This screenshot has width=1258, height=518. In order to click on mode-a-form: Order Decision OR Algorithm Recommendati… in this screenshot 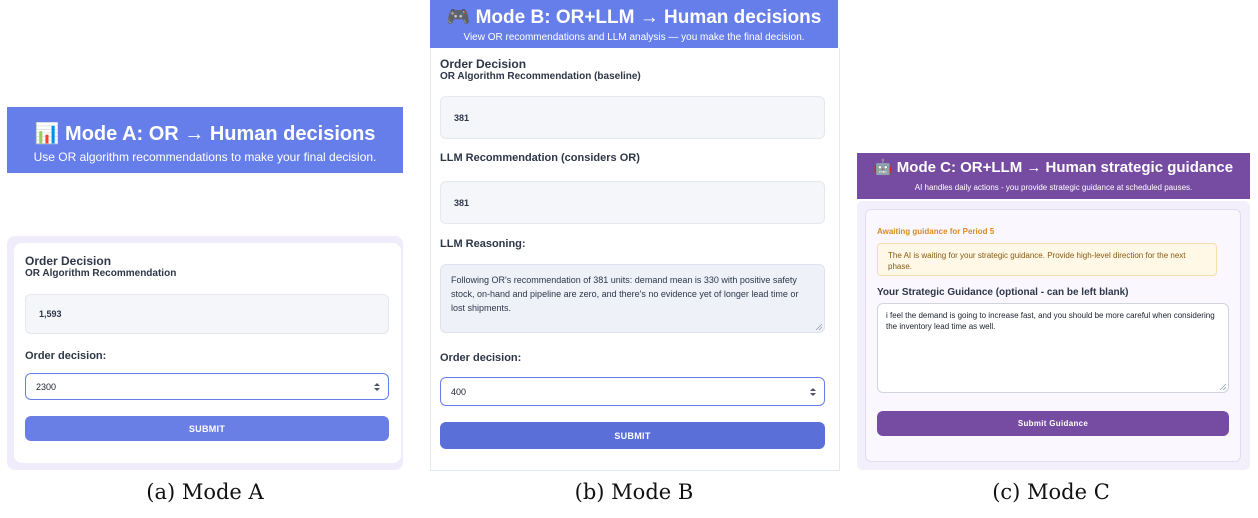, I will do `click(207, 353)`.